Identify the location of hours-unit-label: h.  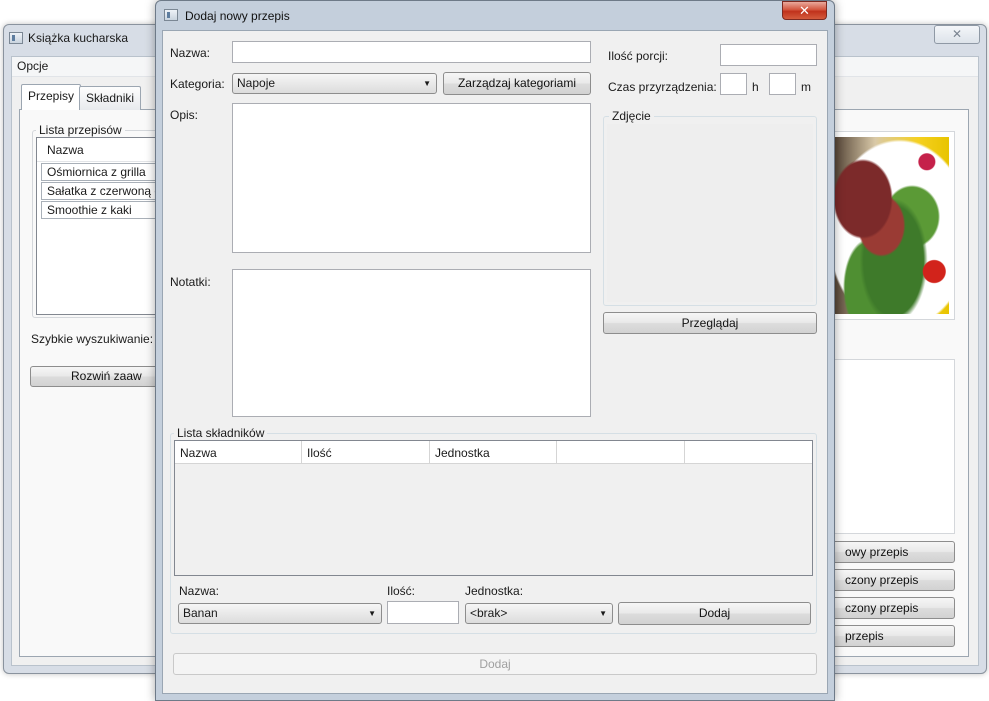
(755, 87).